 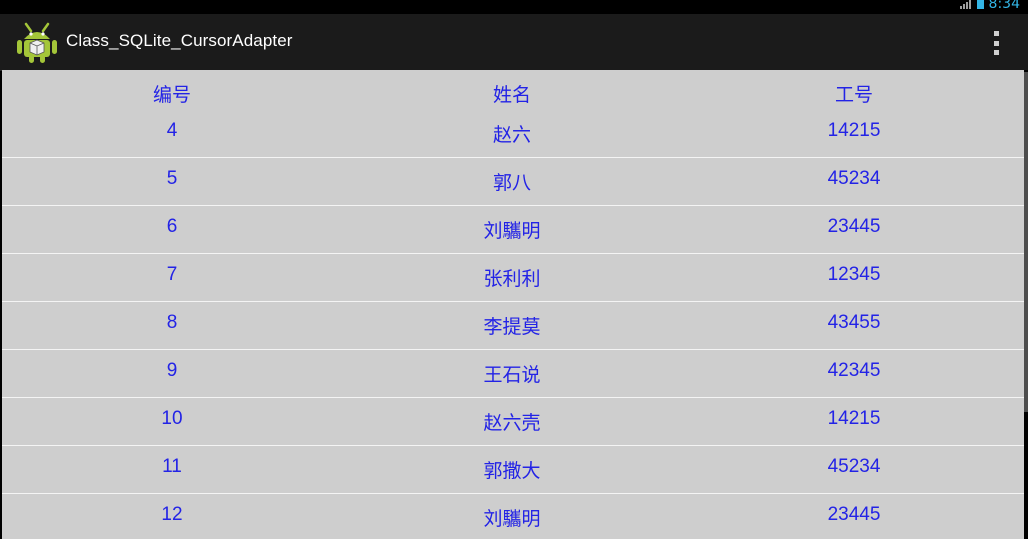 What do you see at coordinates (172, 322) in the screenshot?
I see `item-id: 8` at bounding box center [172, 322].